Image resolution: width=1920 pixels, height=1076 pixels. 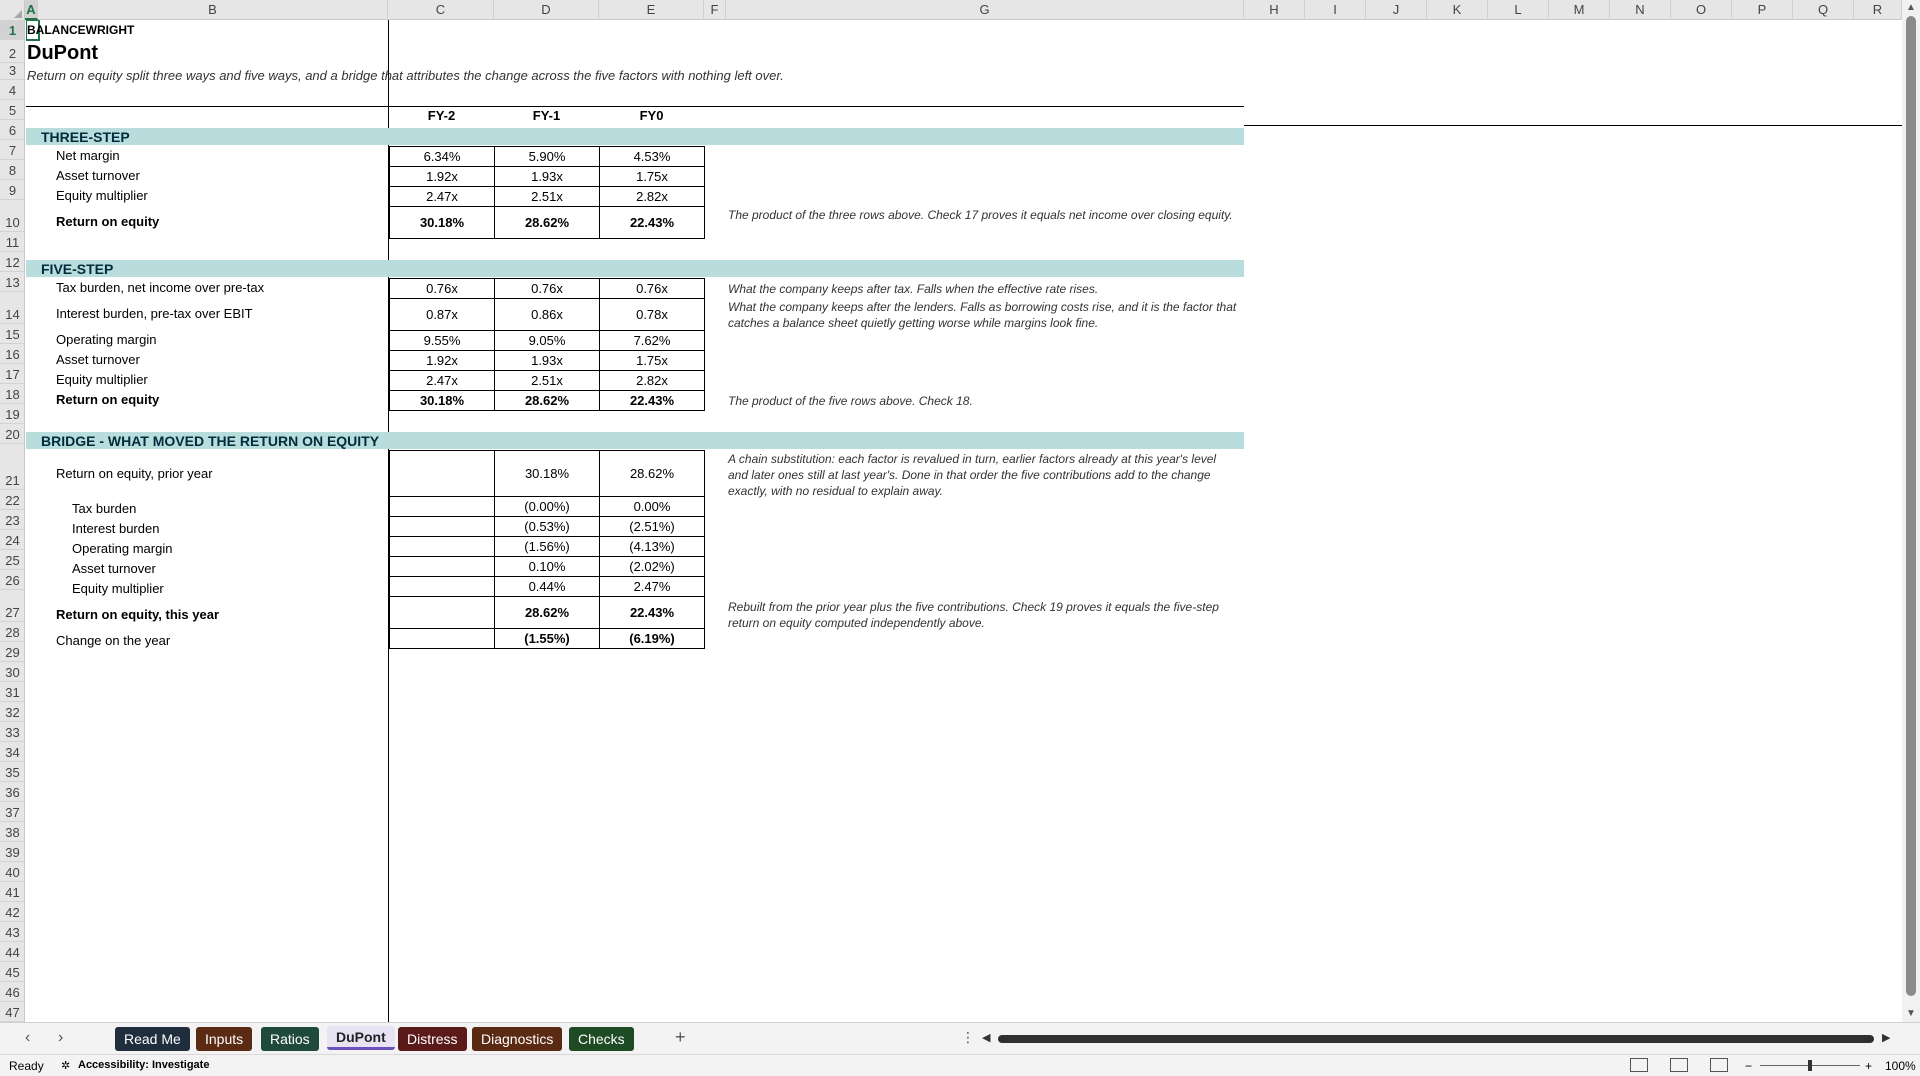 I want to click on horizontal-scroll-thumb, so click(x=1436, y=1039).